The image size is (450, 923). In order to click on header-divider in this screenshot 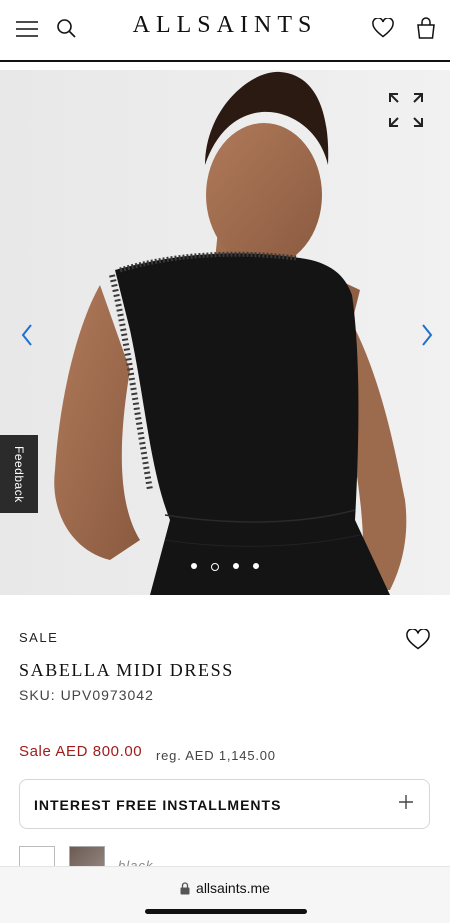, I will do `click(225, 61)`.